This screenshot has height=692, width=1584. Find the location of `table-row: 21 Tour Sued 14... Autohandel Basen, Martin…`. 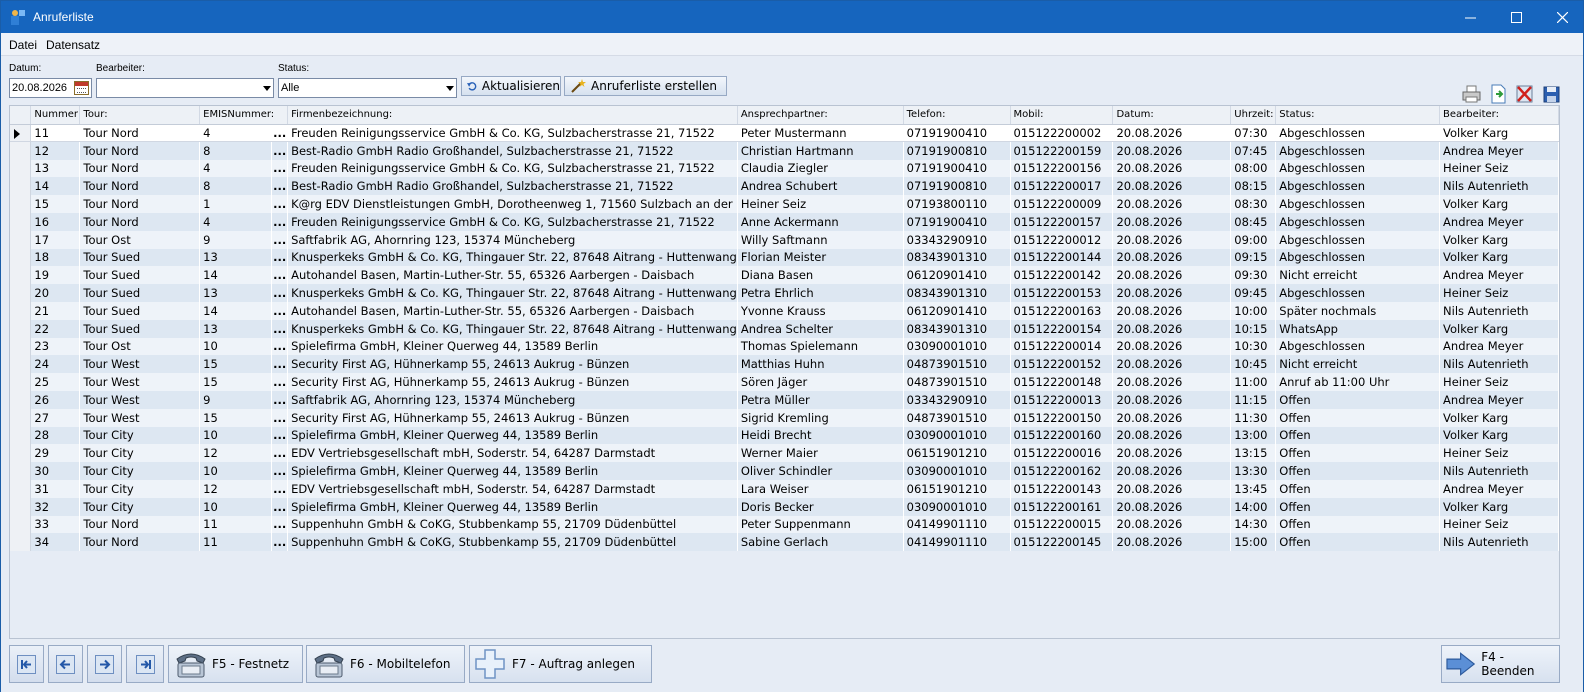

table-row: 21 Tour Sued 14... Autohandel Basen, Martin… is located at coordinates (784, 310).